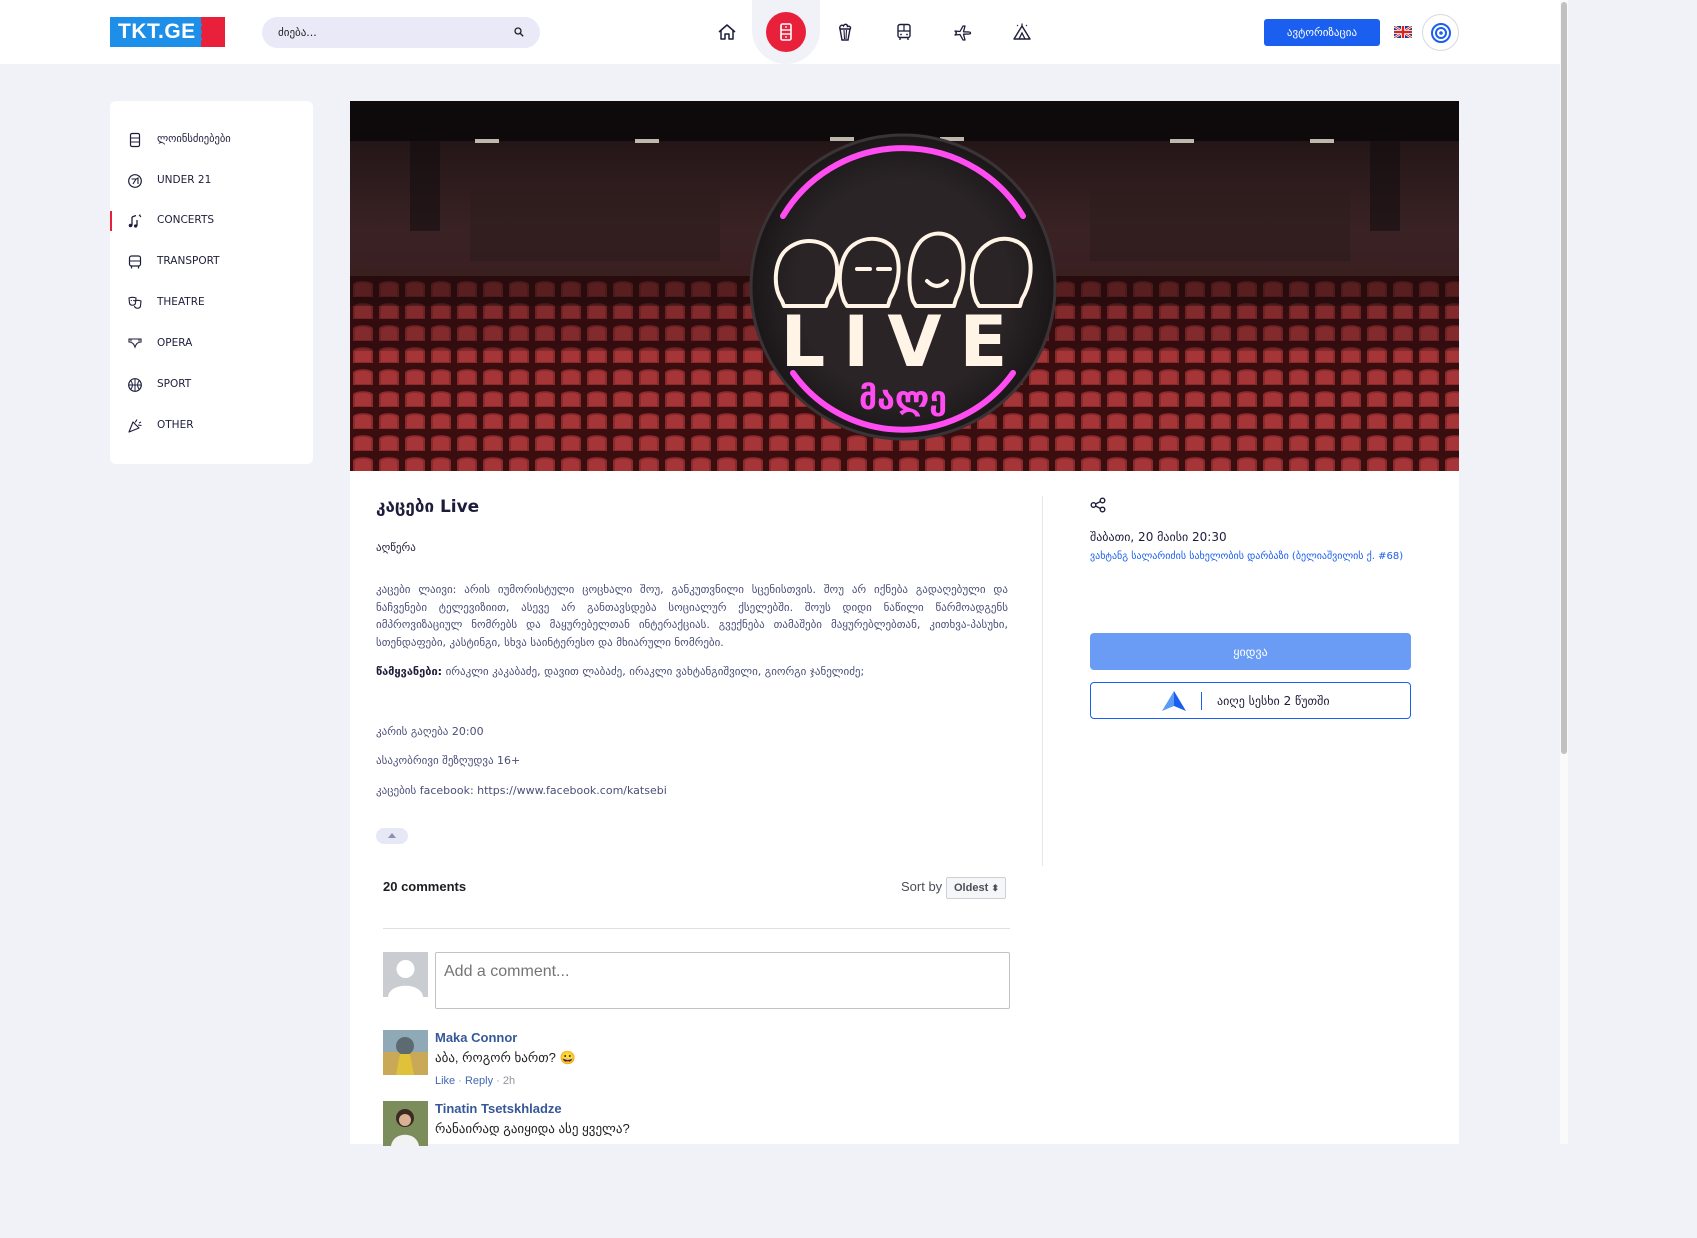 The height and width of the screenshot is (1238, 1697). Describe the element at coordinates (1273, 701) in the screenshot. I see `loan-label: აიღე სესხი 2 წუთში` at that location.